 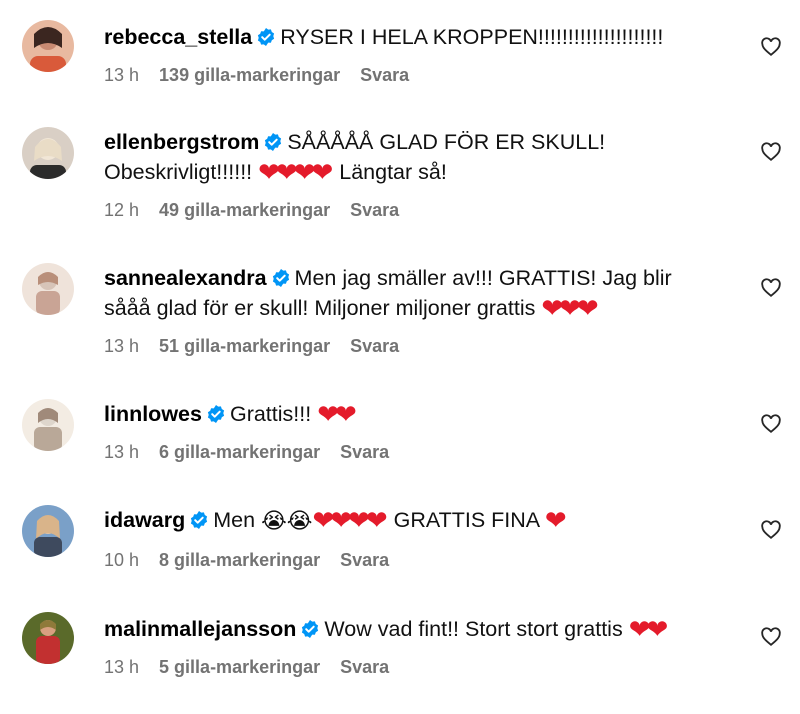 I want to click on comment-username: sannealexandra, so click(x=185, y=278).